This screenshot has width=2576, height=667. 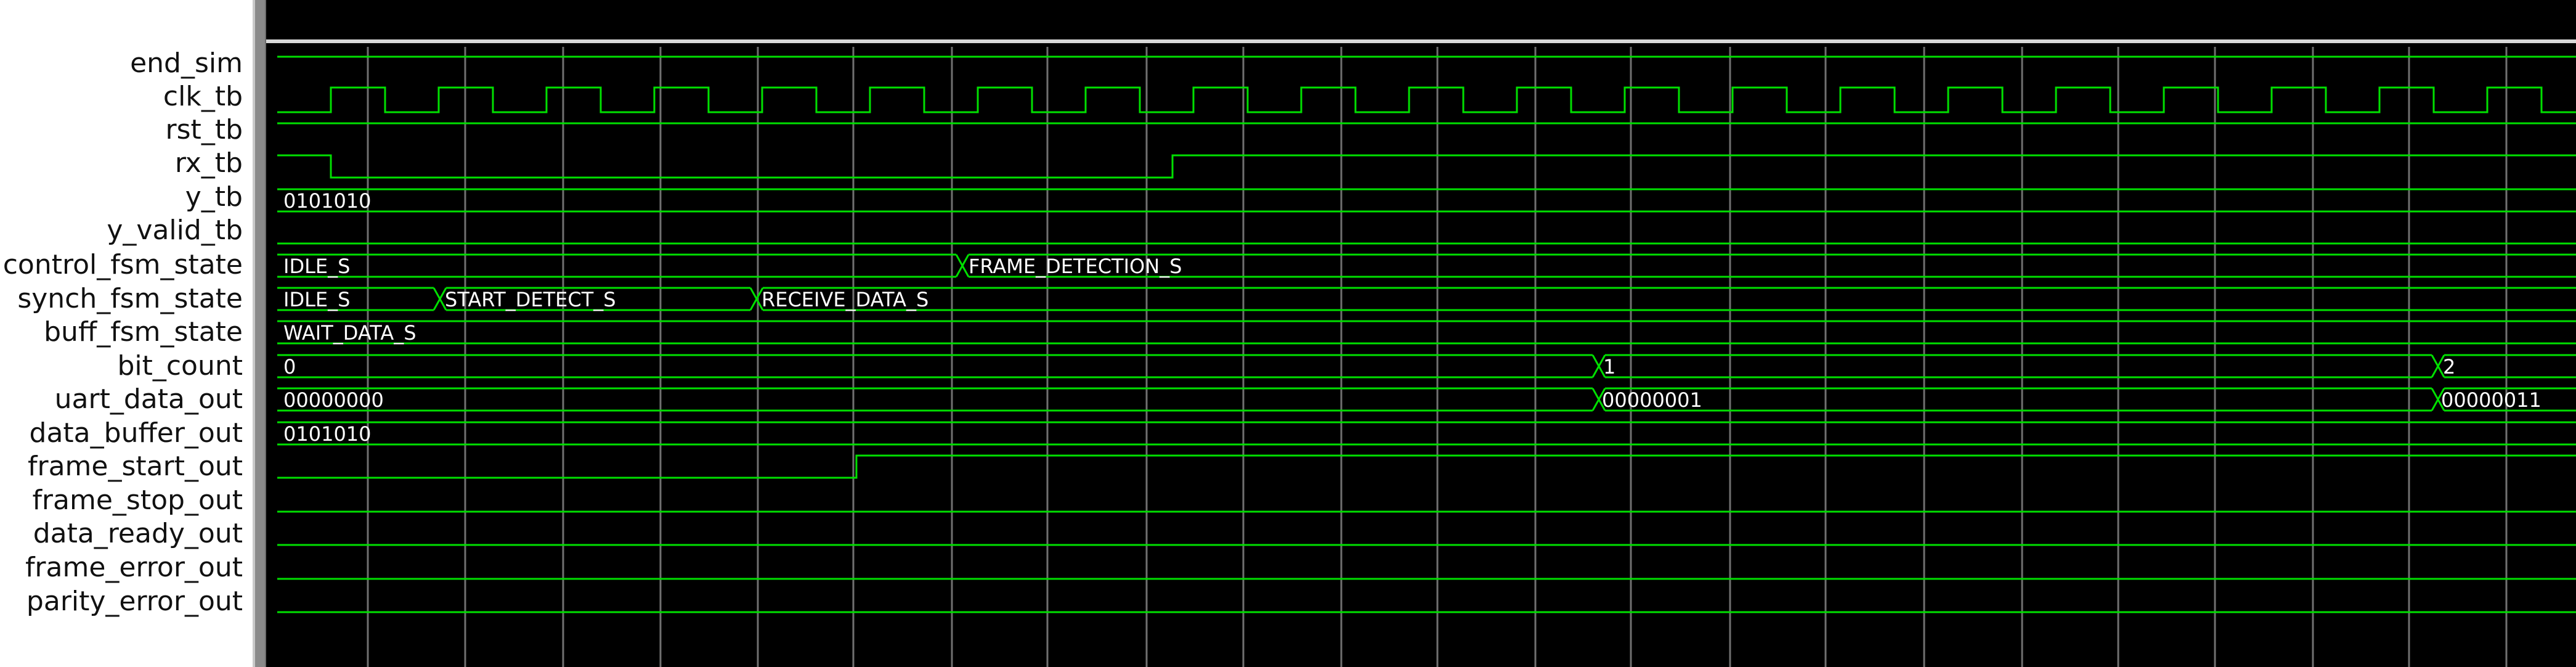 I want to click on wave-frame-start-out, so click(x=1426, y=466).